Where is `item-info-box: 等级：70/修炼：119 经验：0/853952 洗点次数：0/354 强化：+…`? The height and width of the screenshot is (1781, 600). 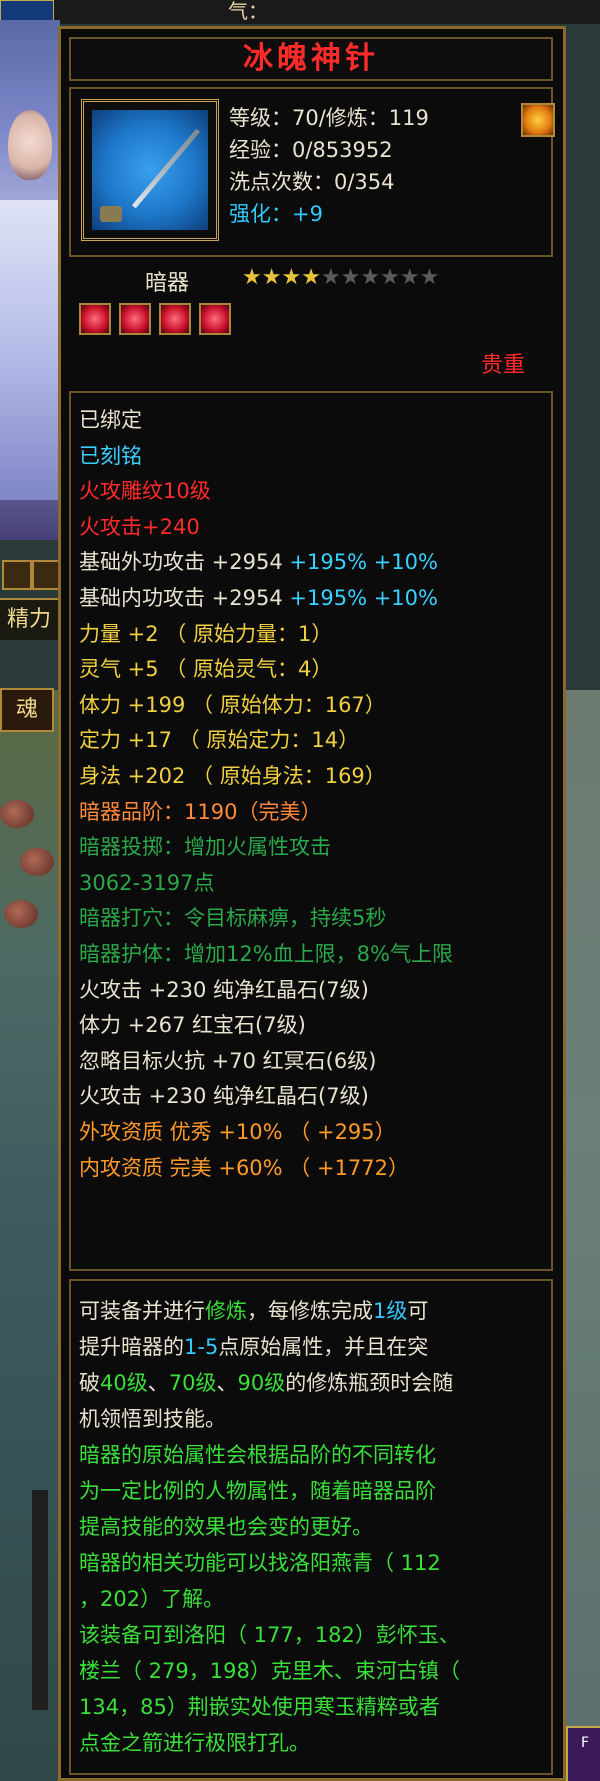
item-info-box: 等级：70/修炼：119 经验：0/853952 洗点次数：0/354 强化：+… is located at coordinates (312, 172).